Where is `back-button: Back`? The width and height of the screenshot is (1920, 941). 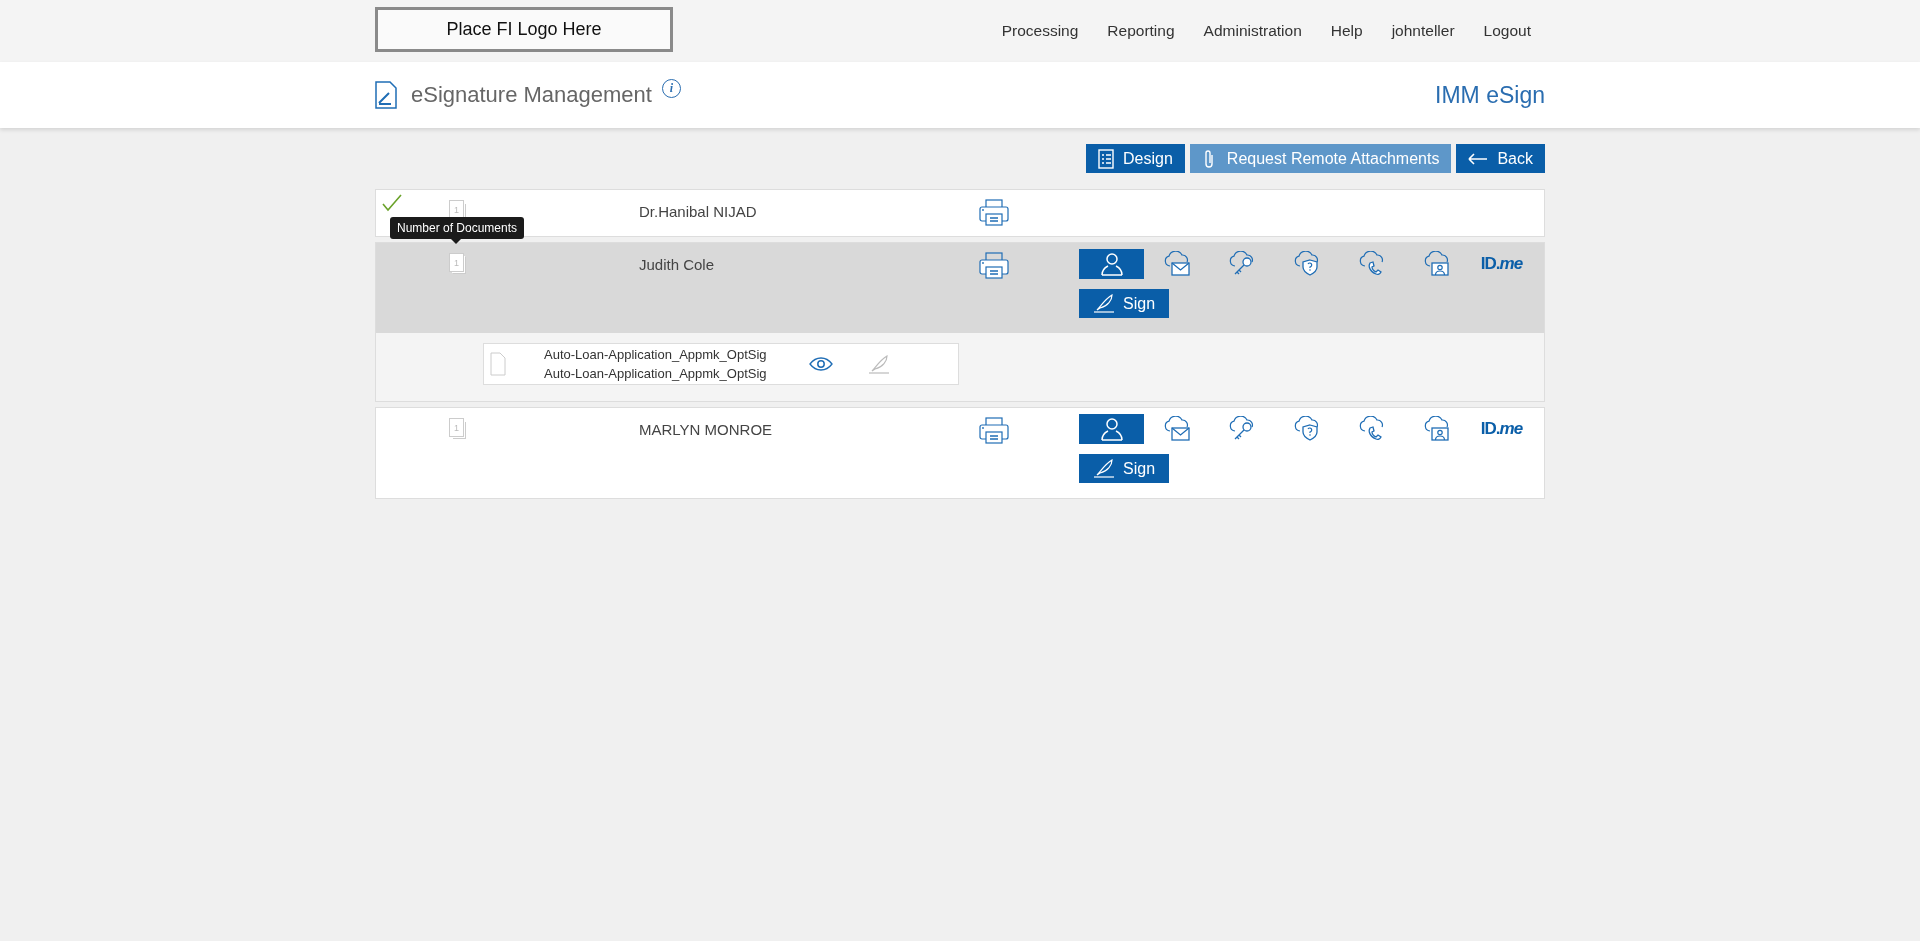 back-button: Back is located at coordinates (1500, 158).